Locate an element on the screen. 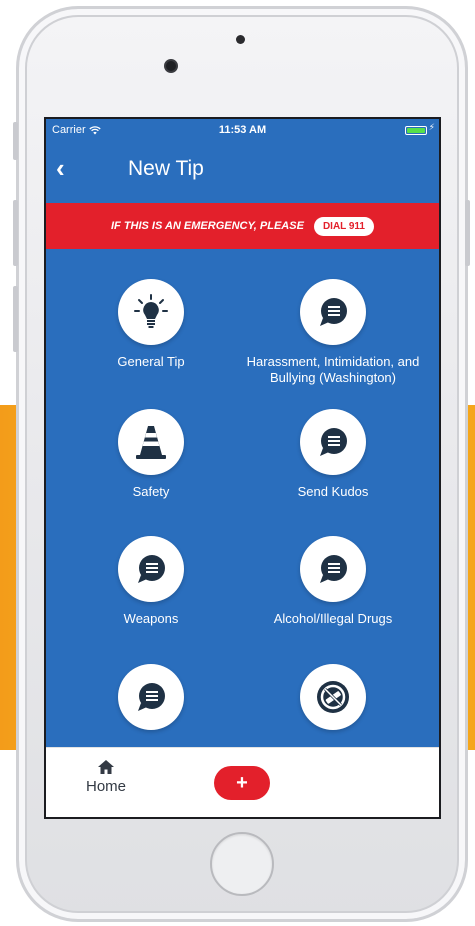 The height and width of the screenshot is (926, 475). mute-switch is located at coordinates (15, 141).